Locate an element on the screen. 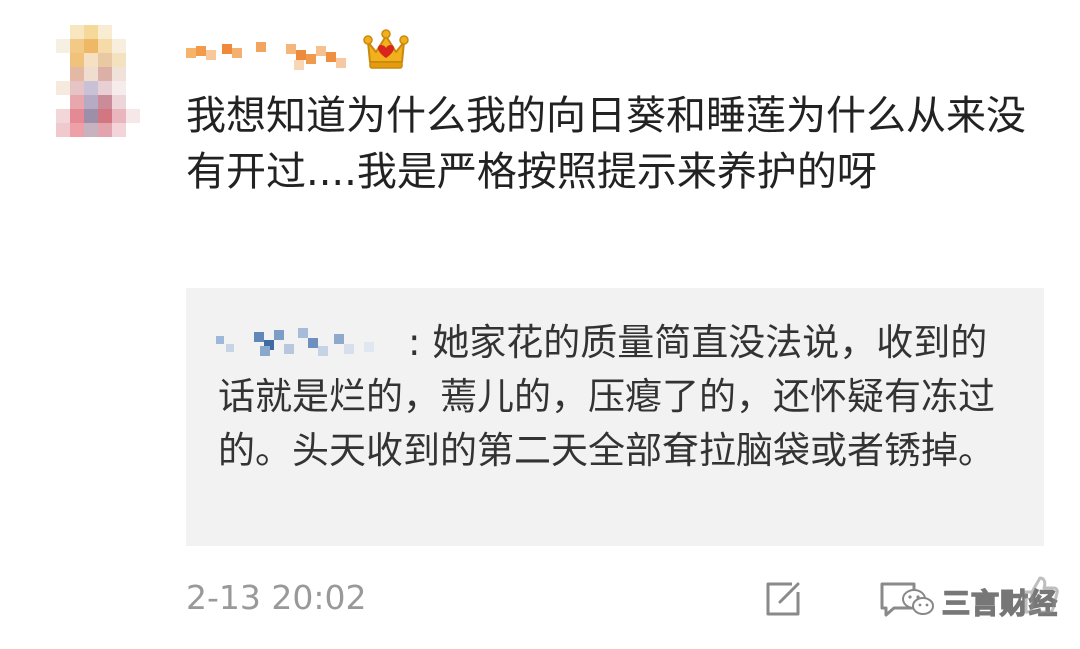 This screenshot has width=1080, height=649. like-icon is located at coordinates (1040, 595).